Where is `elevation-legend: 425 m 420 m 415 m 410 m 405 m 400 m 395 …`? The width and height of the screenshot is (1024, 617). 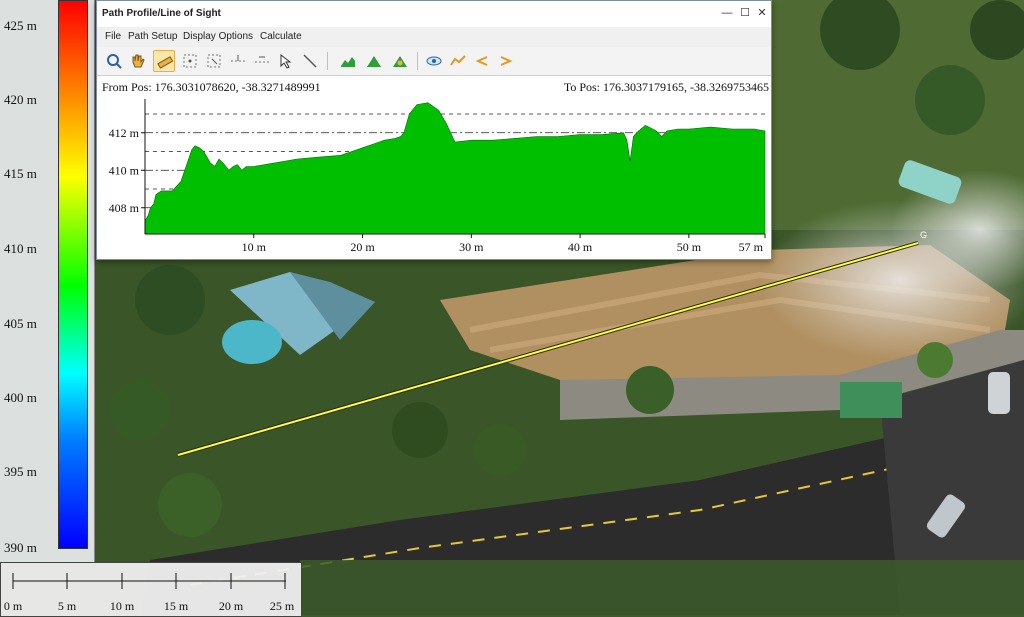
elevation-legend: 425 m 420 m 415 m 410 m 405 m 400 m 395 … is located at coordinates (47, 281).